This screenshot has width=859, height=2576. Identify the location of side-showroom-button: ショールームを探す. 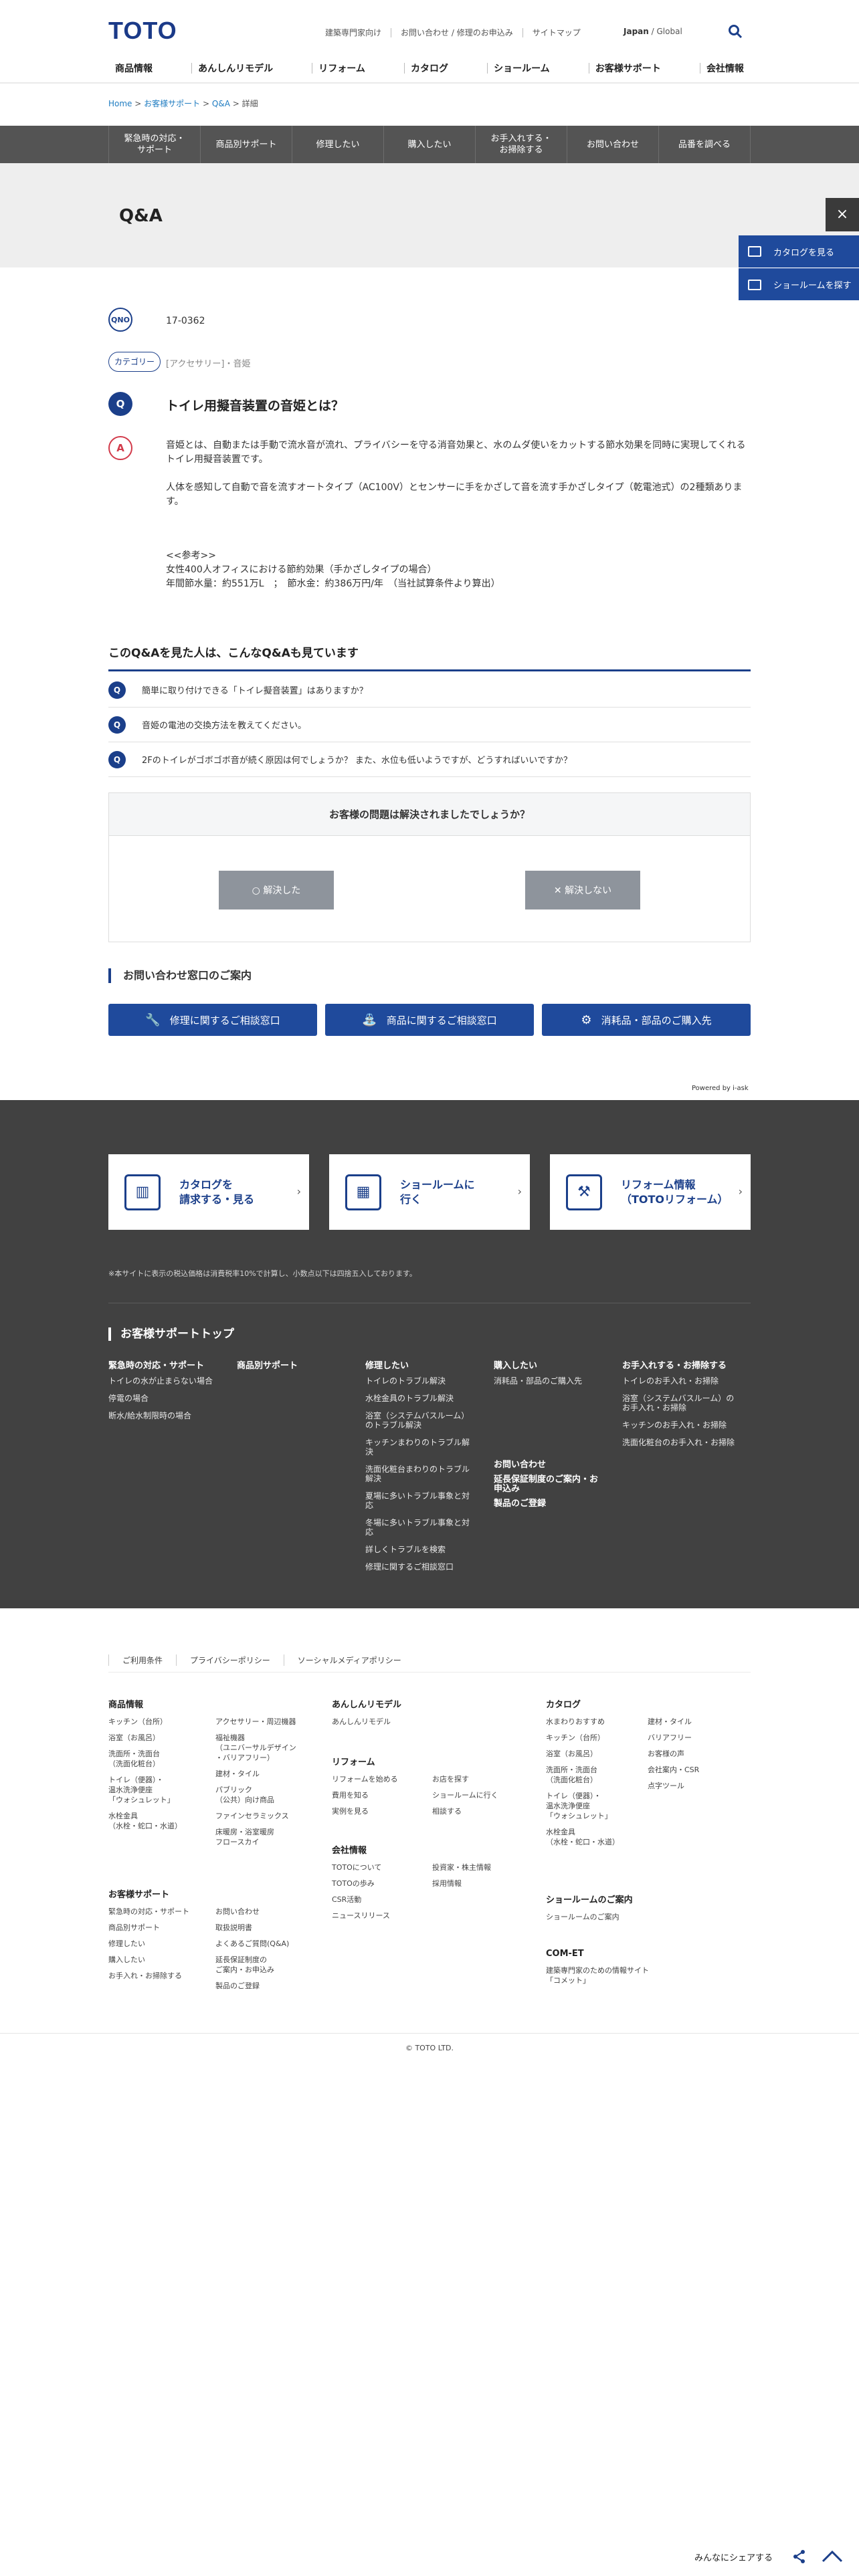
(799, 284).